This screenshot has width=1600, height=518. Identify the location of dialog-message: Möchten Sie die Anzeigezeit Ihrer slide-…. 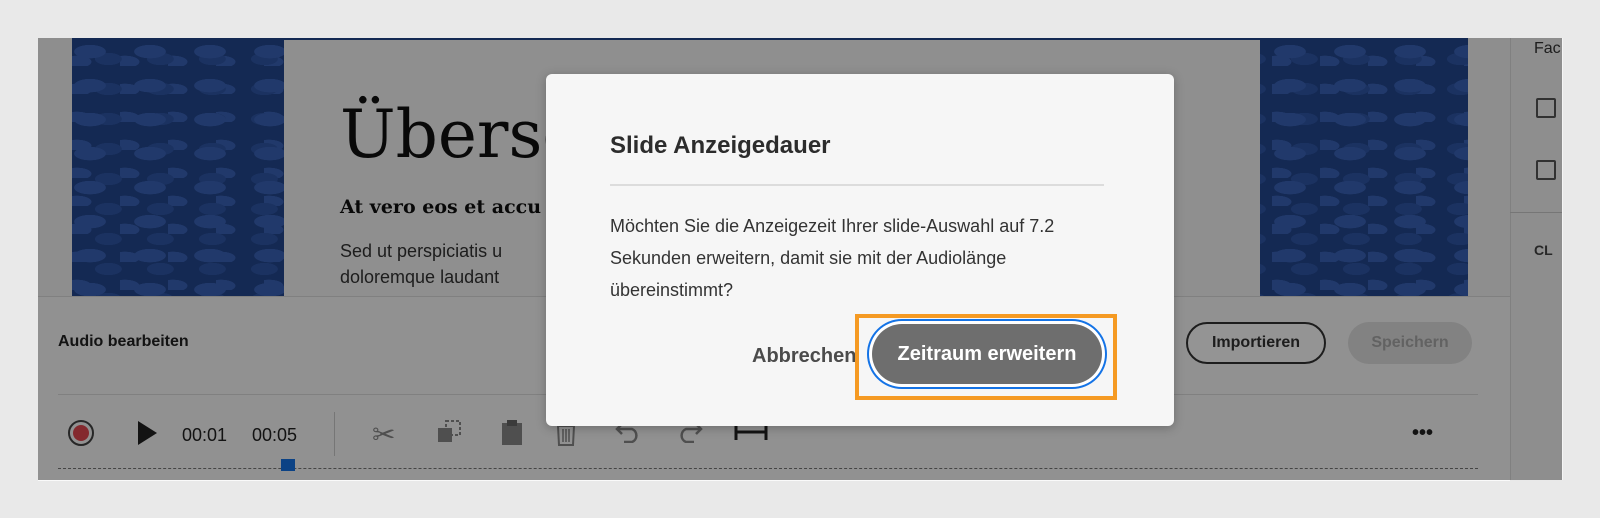
(832, 258).